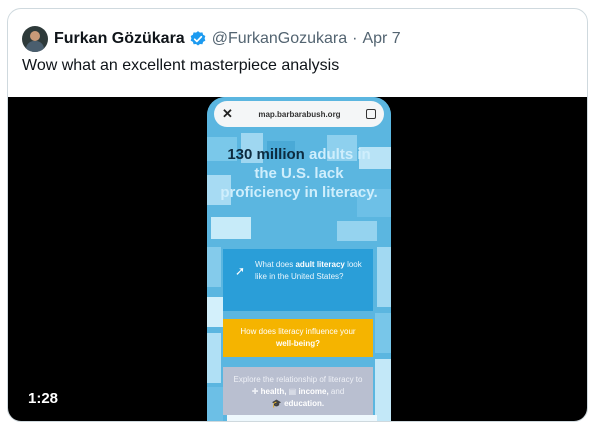 Image resolution: width=597 pixels, height=426 pixels. What do you see at coordinates (371, 114) in the screenshot?
I see `tabs-icon` at bounding box center [371, 114].